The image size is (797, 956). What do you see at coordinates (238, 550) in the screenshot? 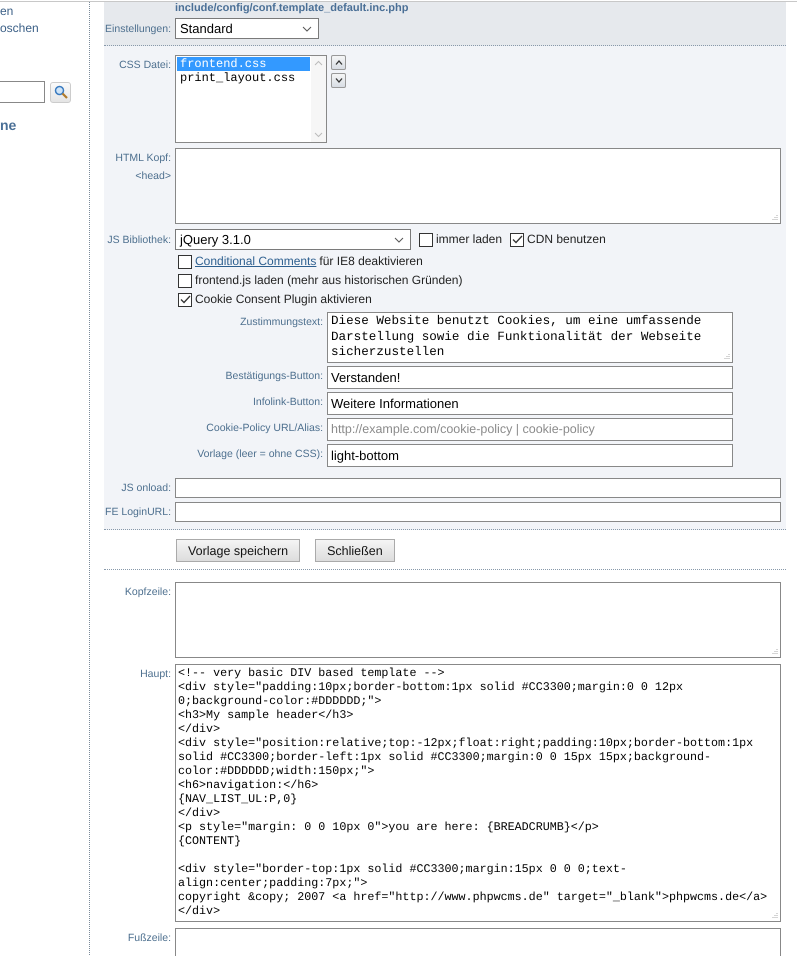
I see `form-button: Vorlage speichern` at bounding box center [238, 550].